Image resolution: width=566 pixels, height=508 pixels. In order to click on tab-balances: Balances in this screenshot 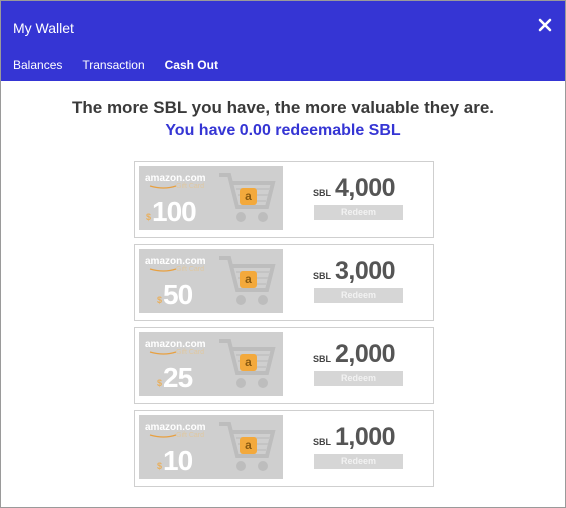, I will do `click(37, 65)`.